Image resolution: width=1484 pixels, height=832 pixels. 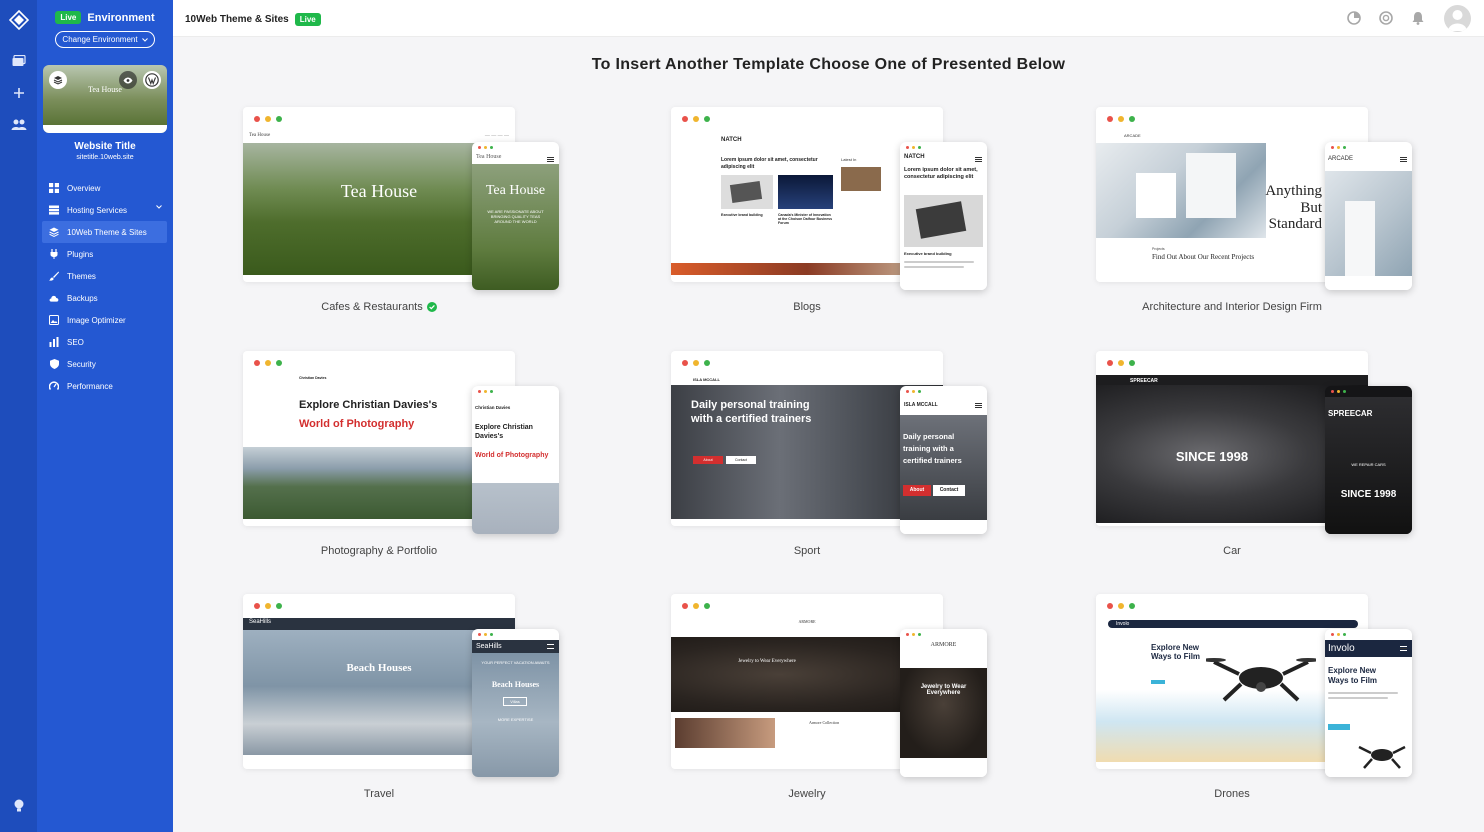 What do you see at coordinates (54, 342) in the screenshot?
I see `bar-chart-icon` at bounding box center [54, 342].